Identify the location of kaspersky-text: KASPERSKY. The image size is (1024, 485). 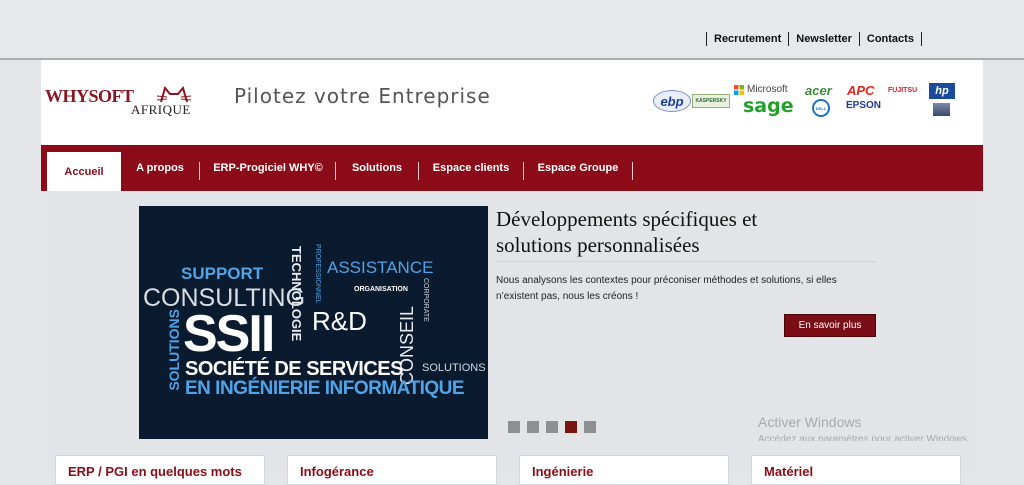
(711, 101).